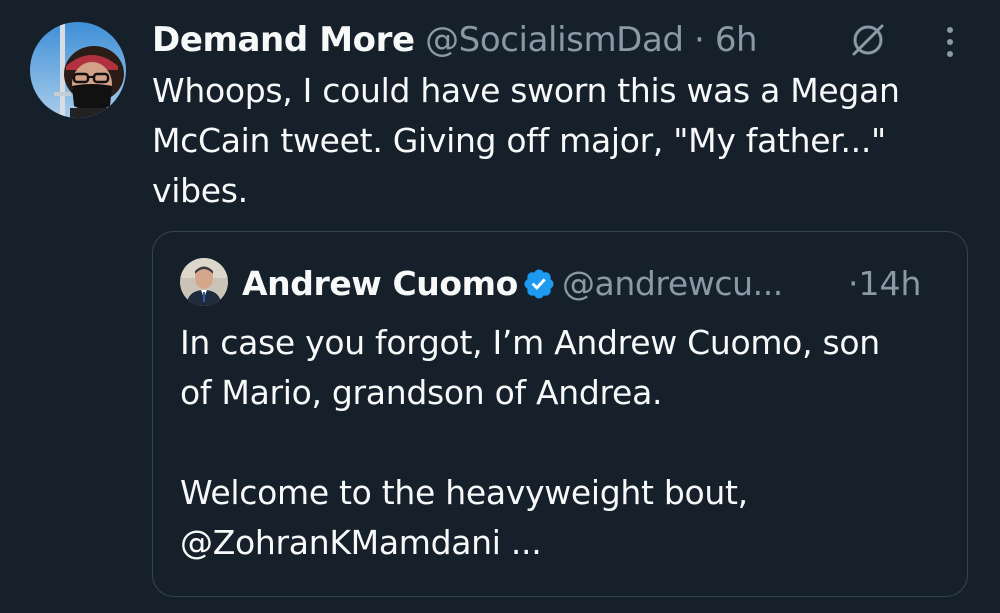 The width and height of the screenshot is (1000, 613). What do you see at coordinates (890, 283) in the screenshot?
I see `quoted-tweet-timestamp: 14h` at bounding box center [890, 283].